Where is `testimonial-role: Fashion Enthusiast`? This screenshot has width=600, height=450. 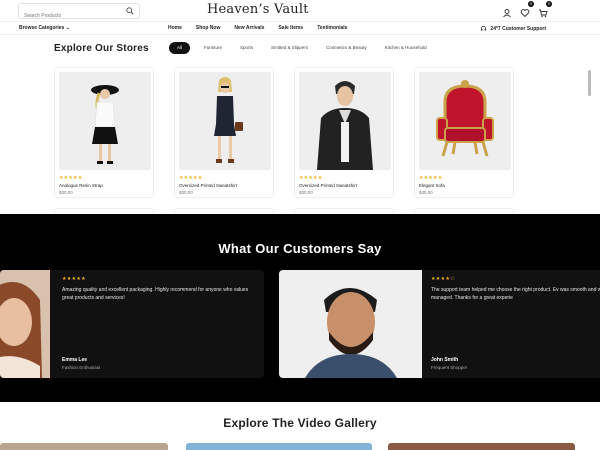 testimonial-role: Fashion Enthusiast is located at coordinates (81, 367).